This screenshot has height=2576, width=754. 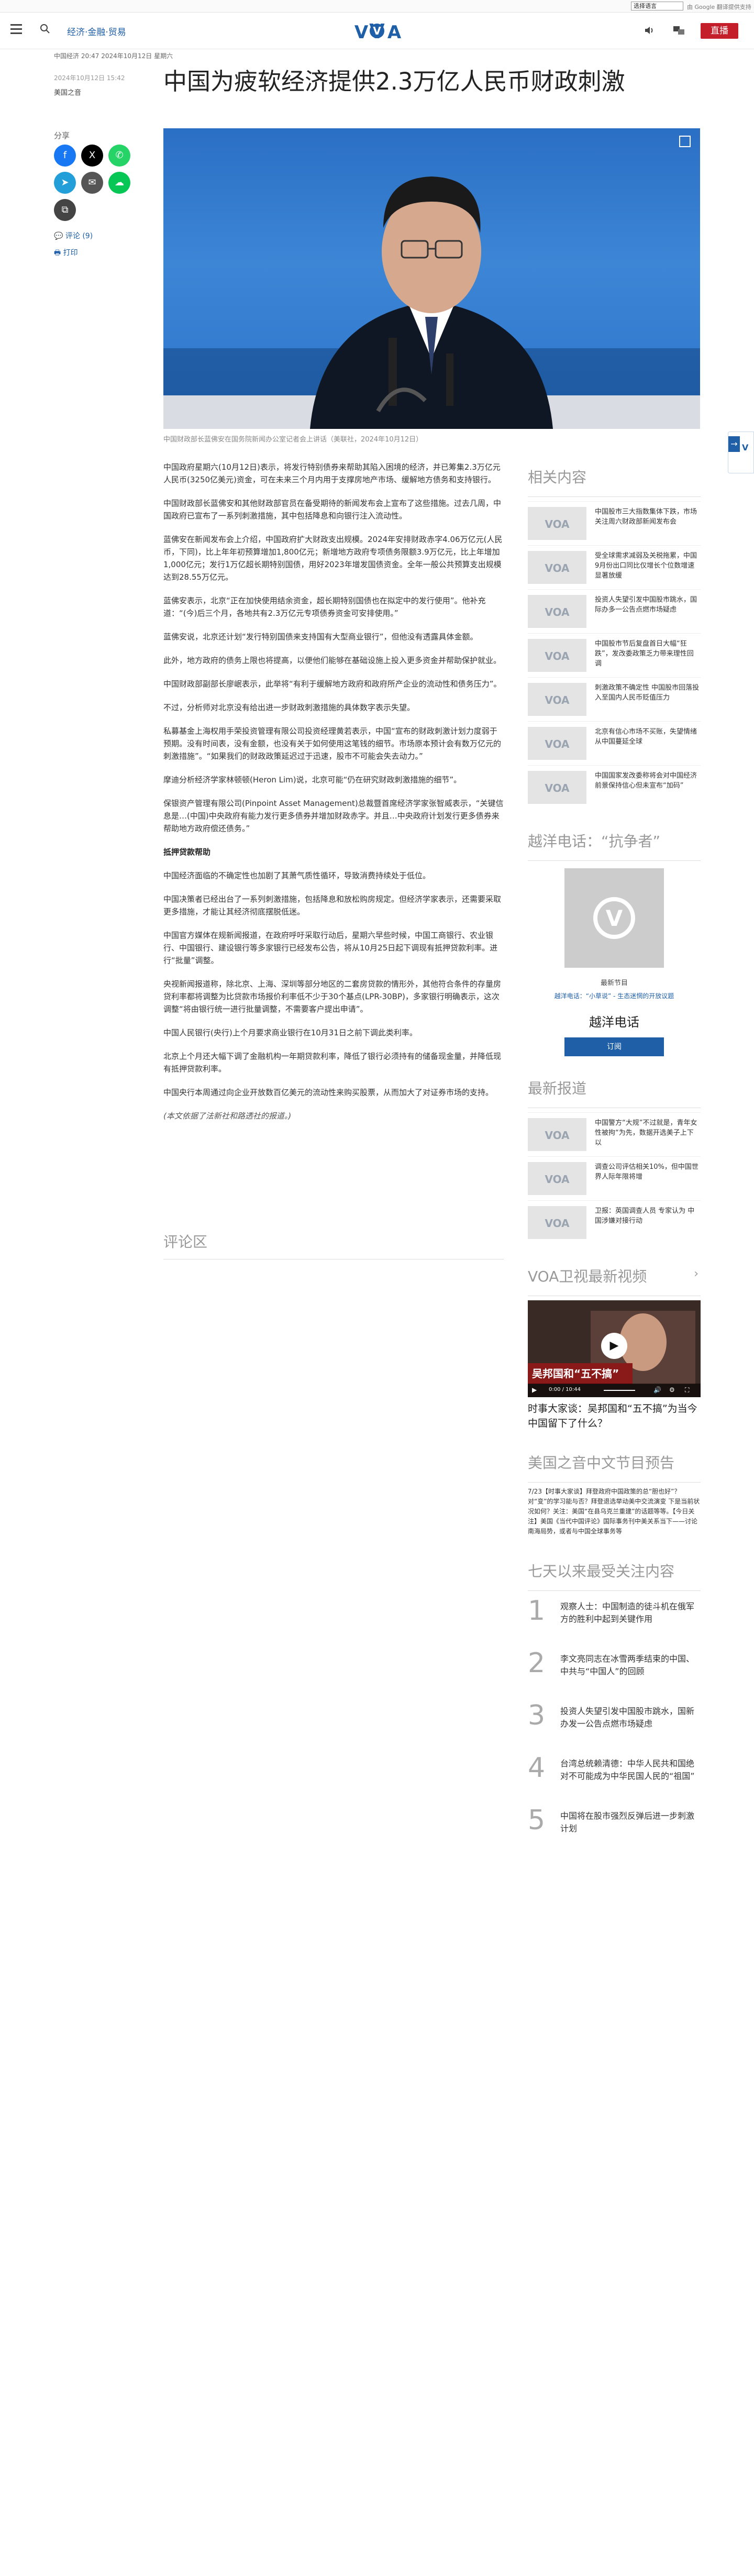 What do you see at coordinates (92, 156) in the screenshot?
I see `x-share-icon: X` at bounding box center [92, 156].